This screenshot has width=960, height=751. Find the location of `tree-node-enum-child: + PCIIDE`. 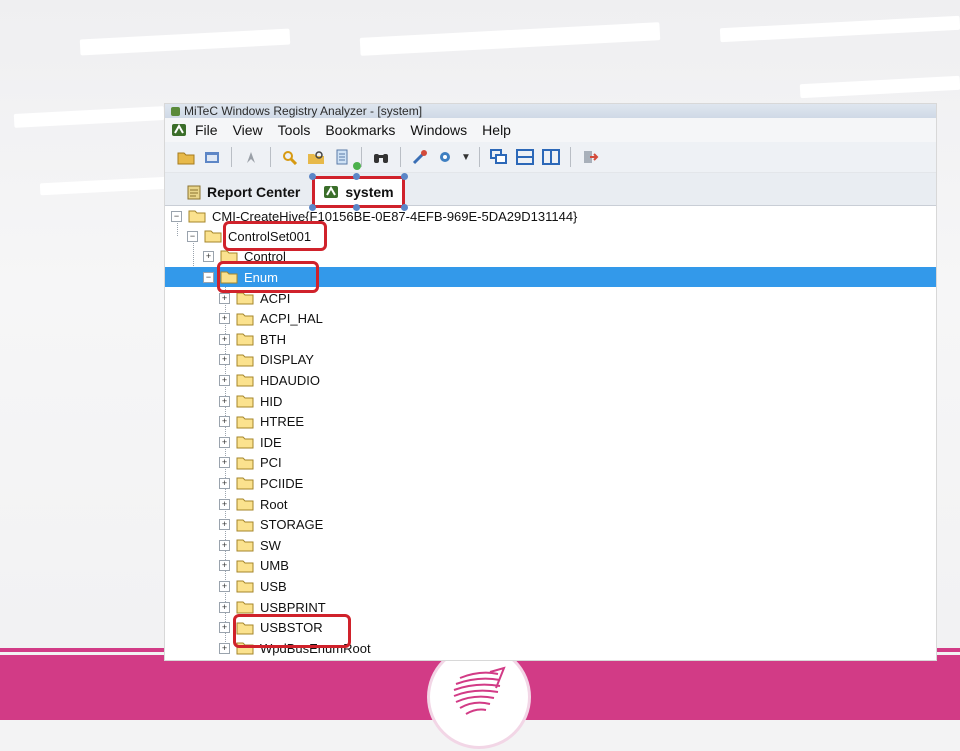

tree-node-enum-child: + PCIIDE is located at coordinates (261, 483).